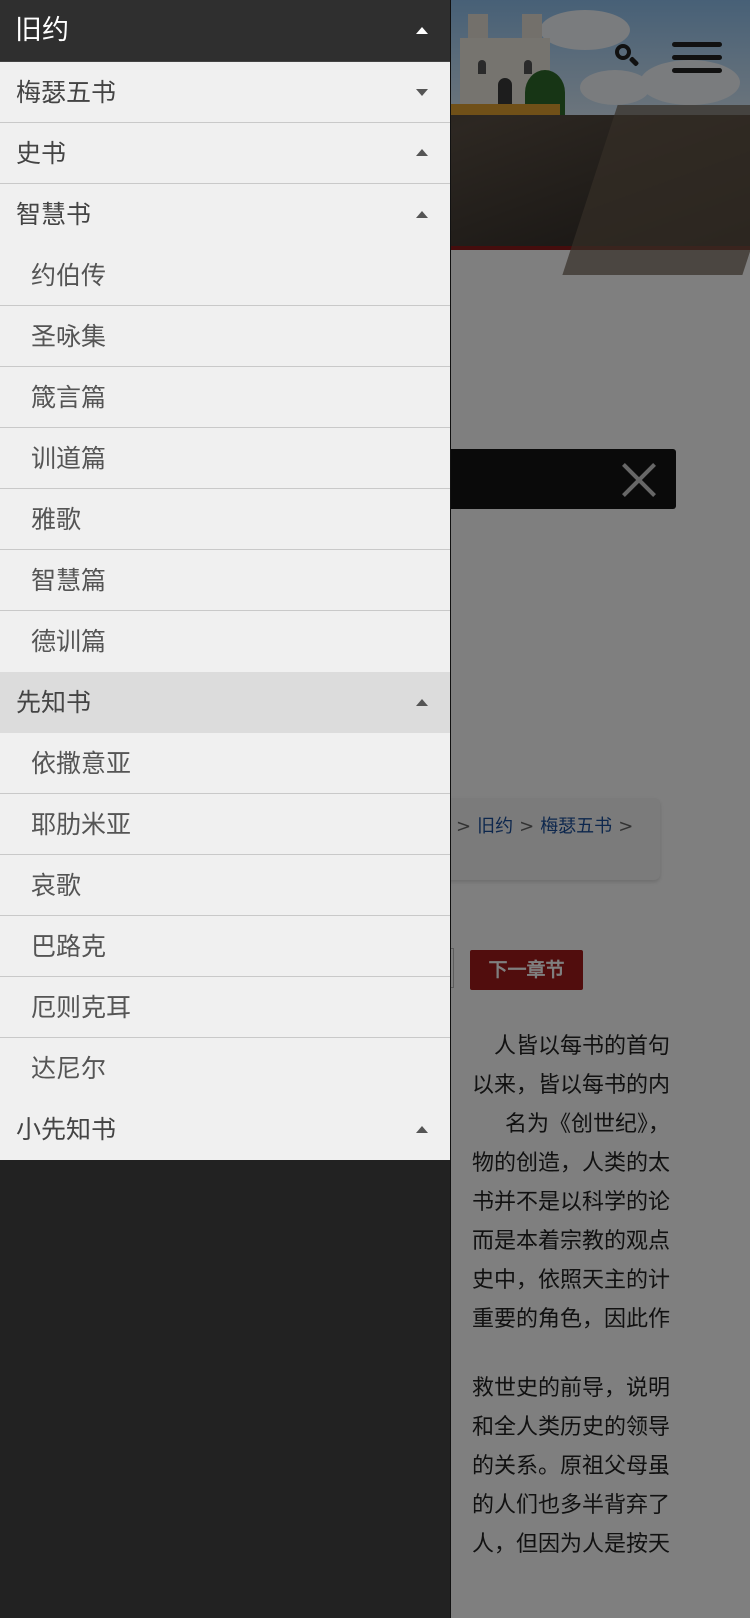 The image size is (750, 1618). Describe the element at coordinates (225, 1068) in the screenshot. I see `menu-item-daniel: 达尼尔` at that location.